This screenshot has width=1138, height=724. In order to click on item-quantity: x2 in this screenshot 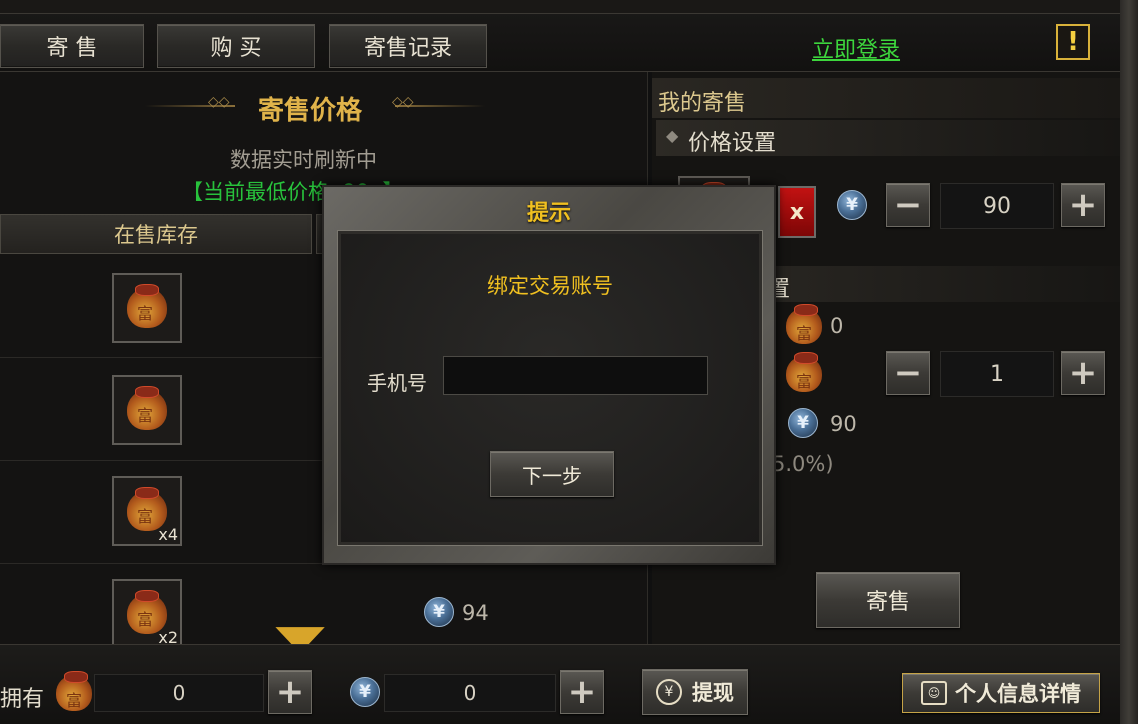, I will do `click(168, 636)`.